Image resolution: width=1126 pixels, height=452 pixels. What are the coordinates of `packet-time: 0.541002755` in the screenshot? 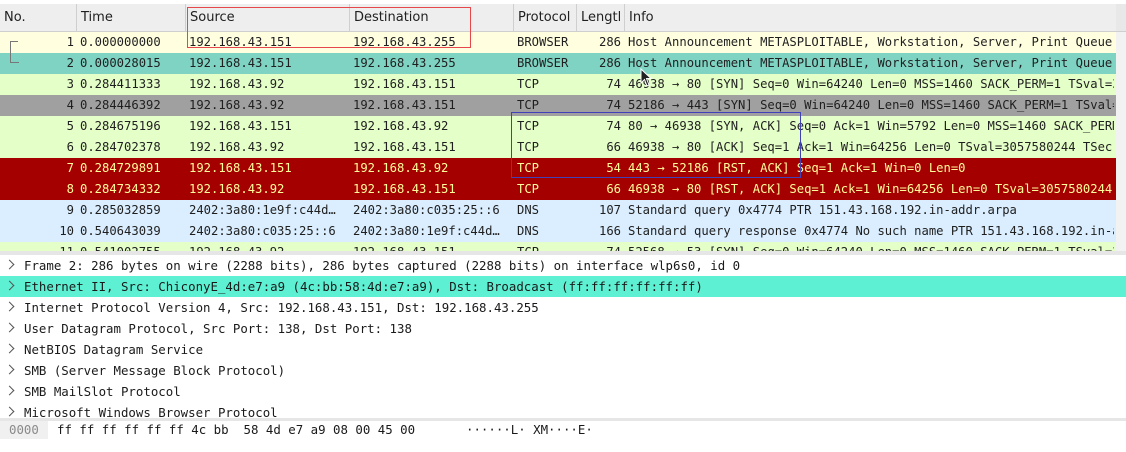 It's located at (133, 246).